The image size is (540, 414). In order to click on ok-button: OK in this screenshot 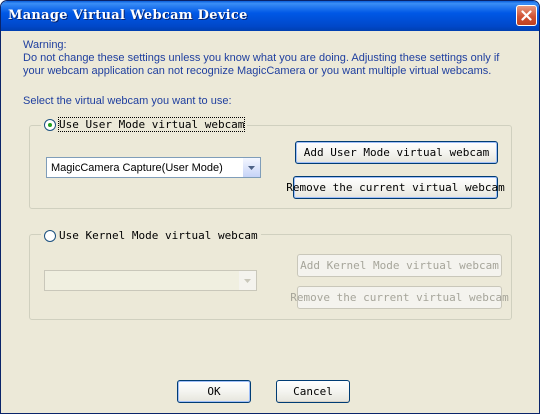, I will do `click(214, 391)`.